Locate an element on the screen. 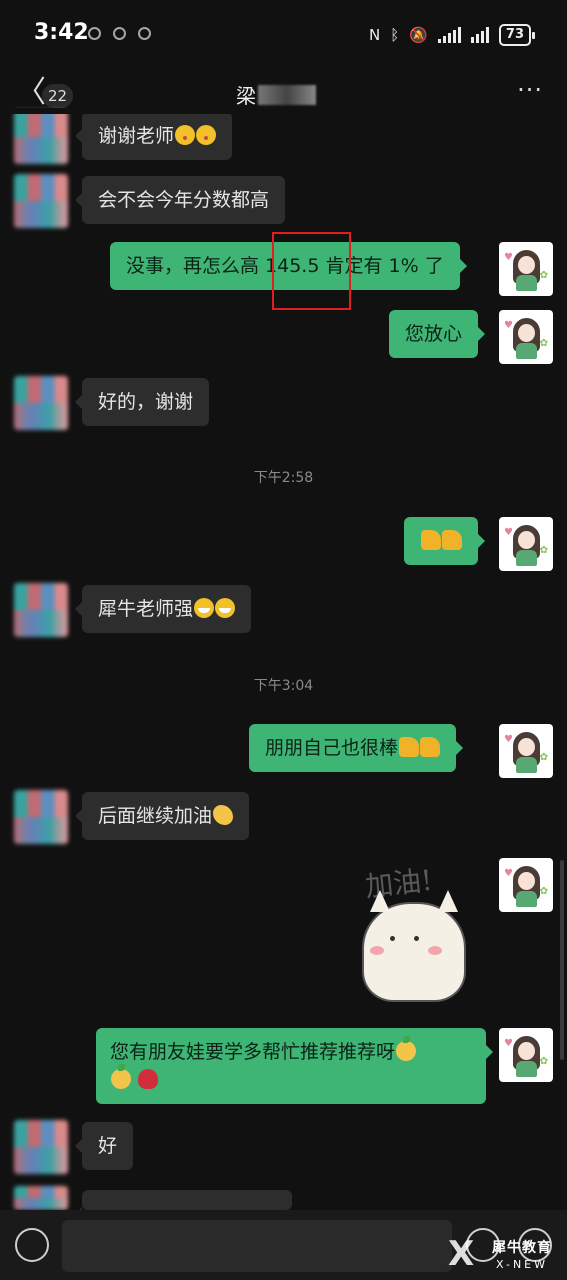 The width and height of the screenshot is (567, 1280). header-divider is located at coordinates (283, 111).